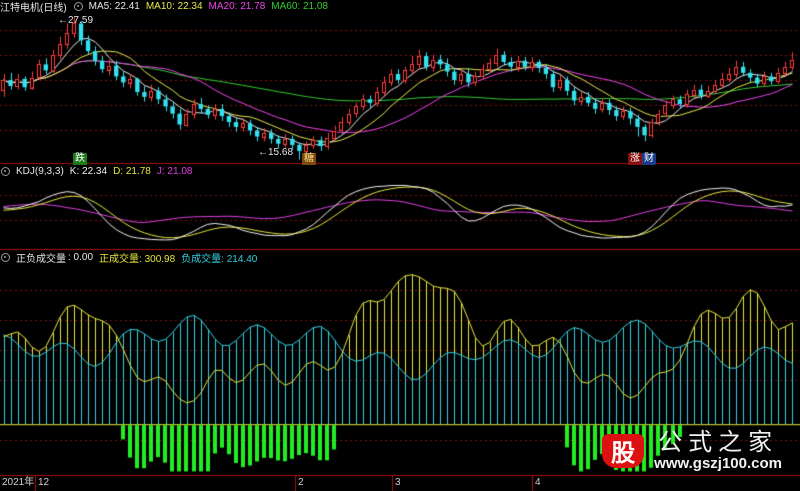 The height and width of the screenshot is (491, 800). I want to click on cross-panel-header: 正负成交量 : 0.00 正成交量: 300.98 负成交量: 214.40, so click(129, 257).